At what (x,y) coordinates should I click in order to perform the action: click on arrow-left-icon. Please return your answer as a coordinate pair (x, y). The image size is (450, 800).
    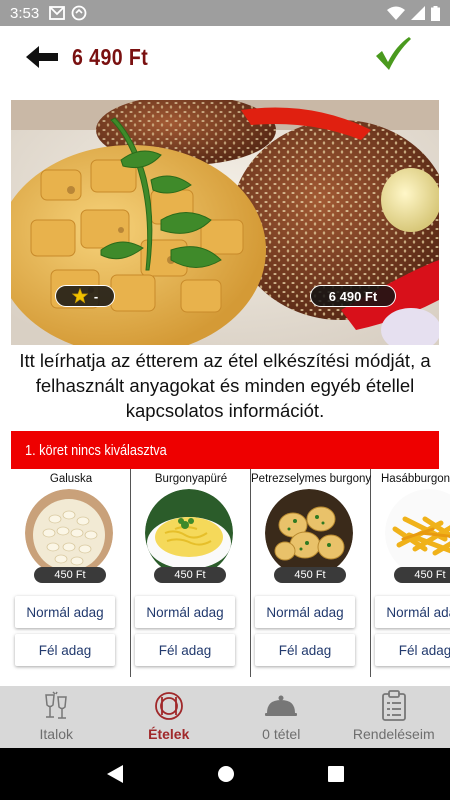
    Looking at the image, I should click on (42, 57).